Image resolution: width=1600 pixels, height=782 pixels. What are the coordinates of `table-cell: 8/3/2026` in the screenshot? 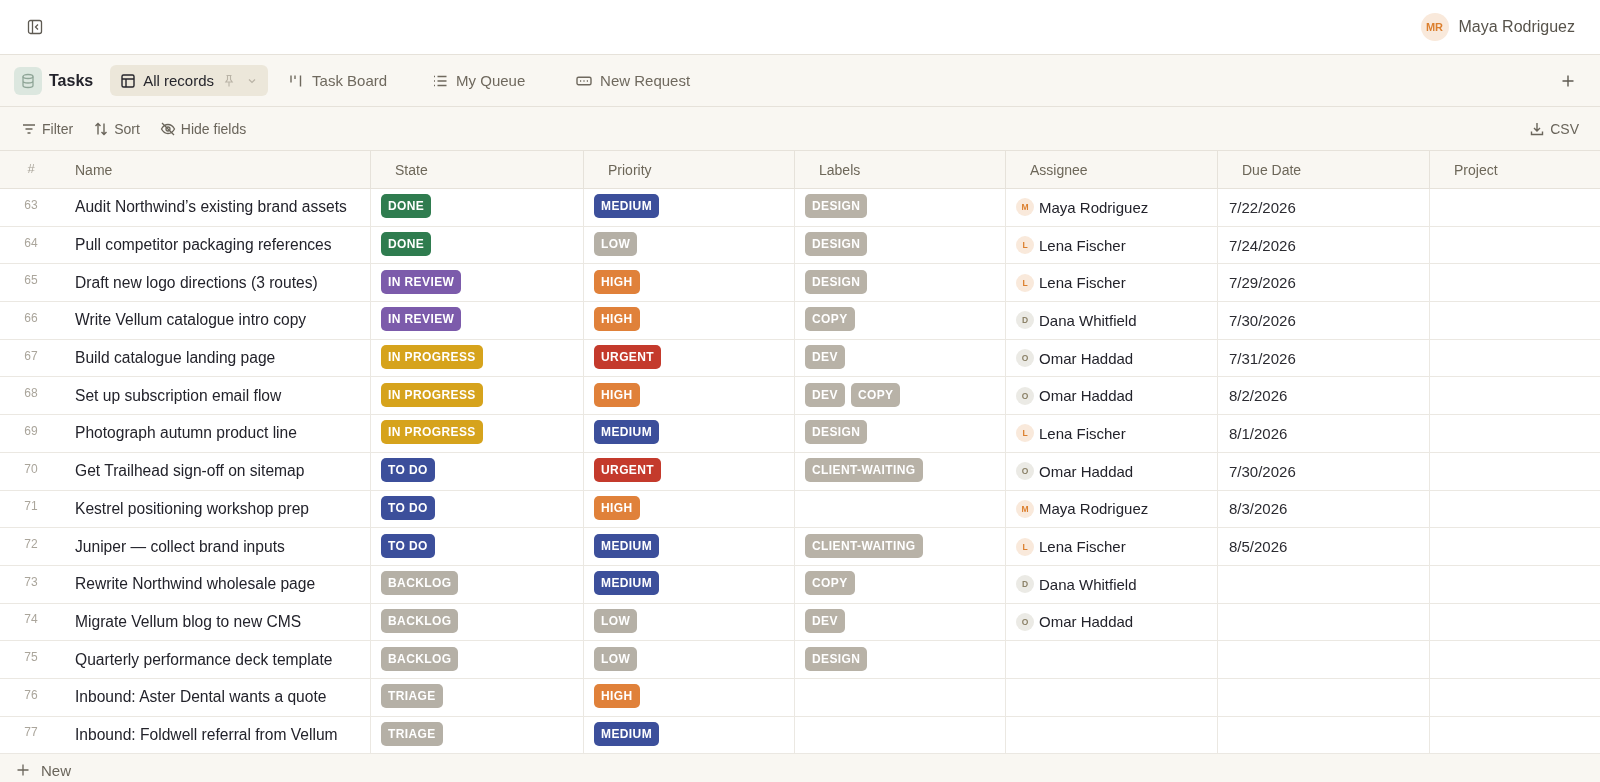 It's located at (1324, 509).